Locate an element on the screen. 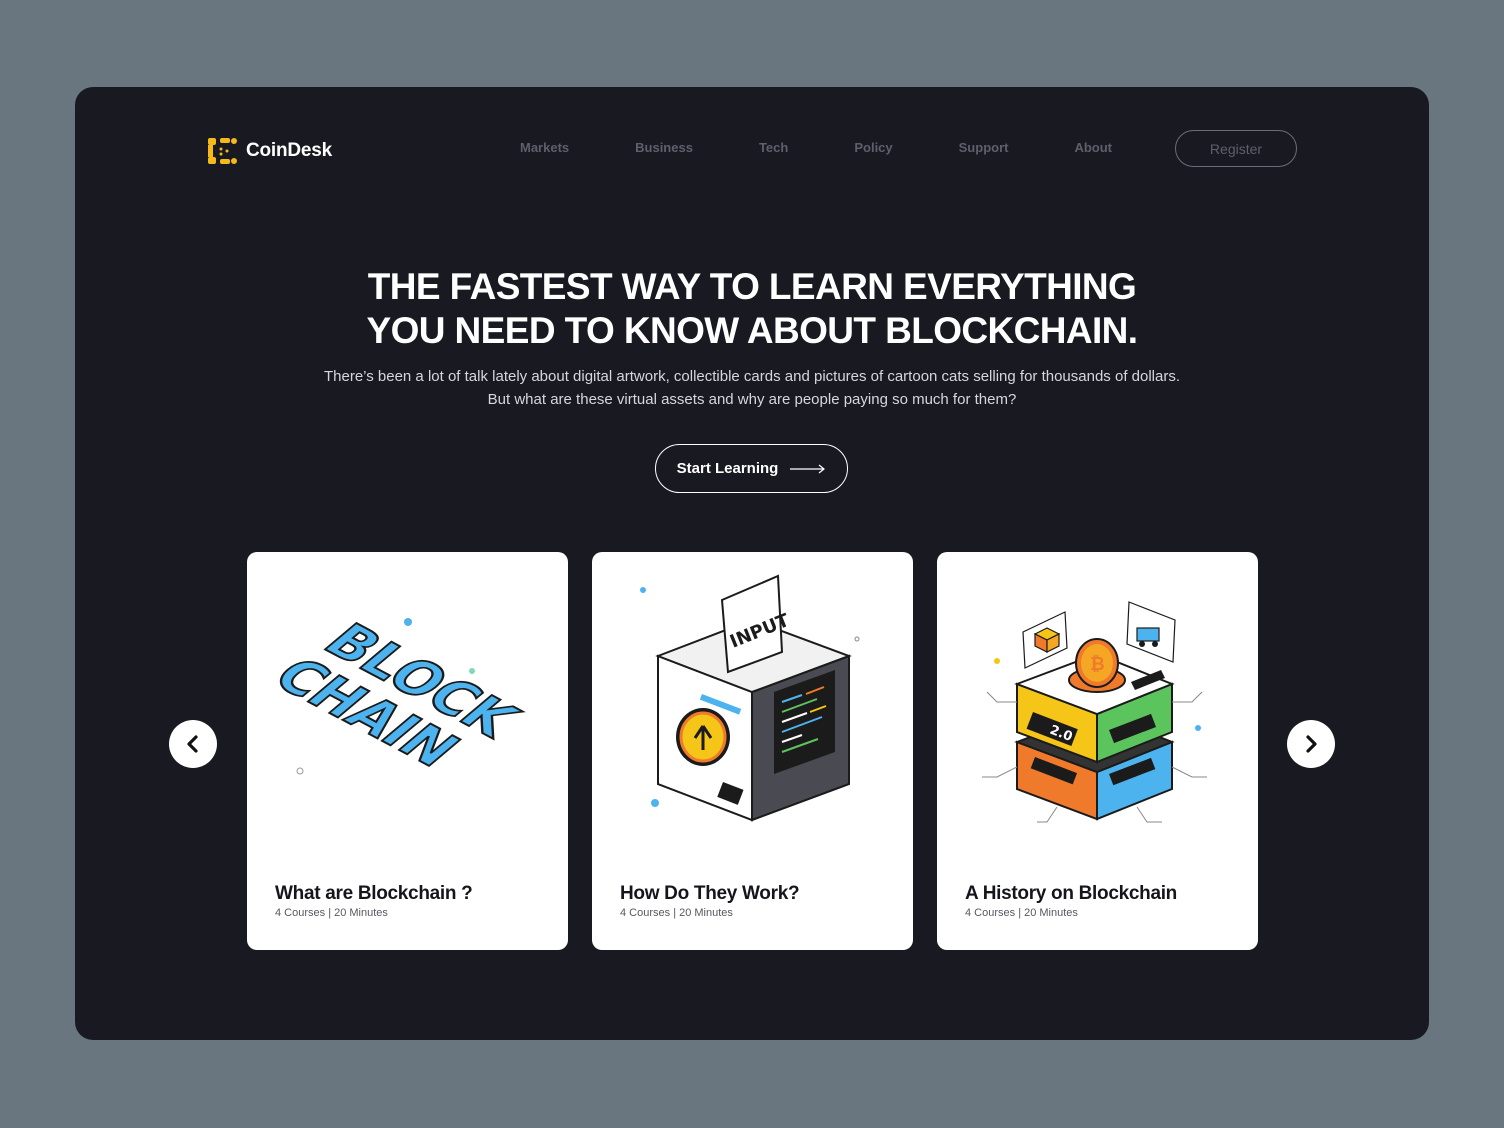 The width and height of the screenshot is (1504, 1128). nav-item-markets: Markets is located at coordinates (544, 147).